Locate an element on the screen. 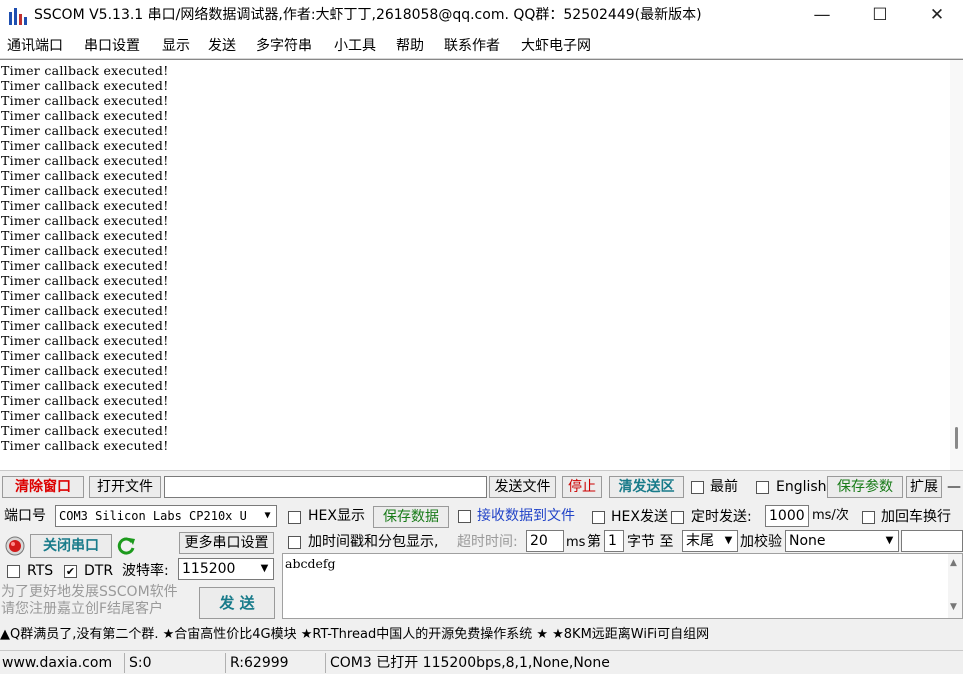 This screenshot has height=674, width=963. menu-serial-settings: 串口设置 is located at coordinates (112, 46).